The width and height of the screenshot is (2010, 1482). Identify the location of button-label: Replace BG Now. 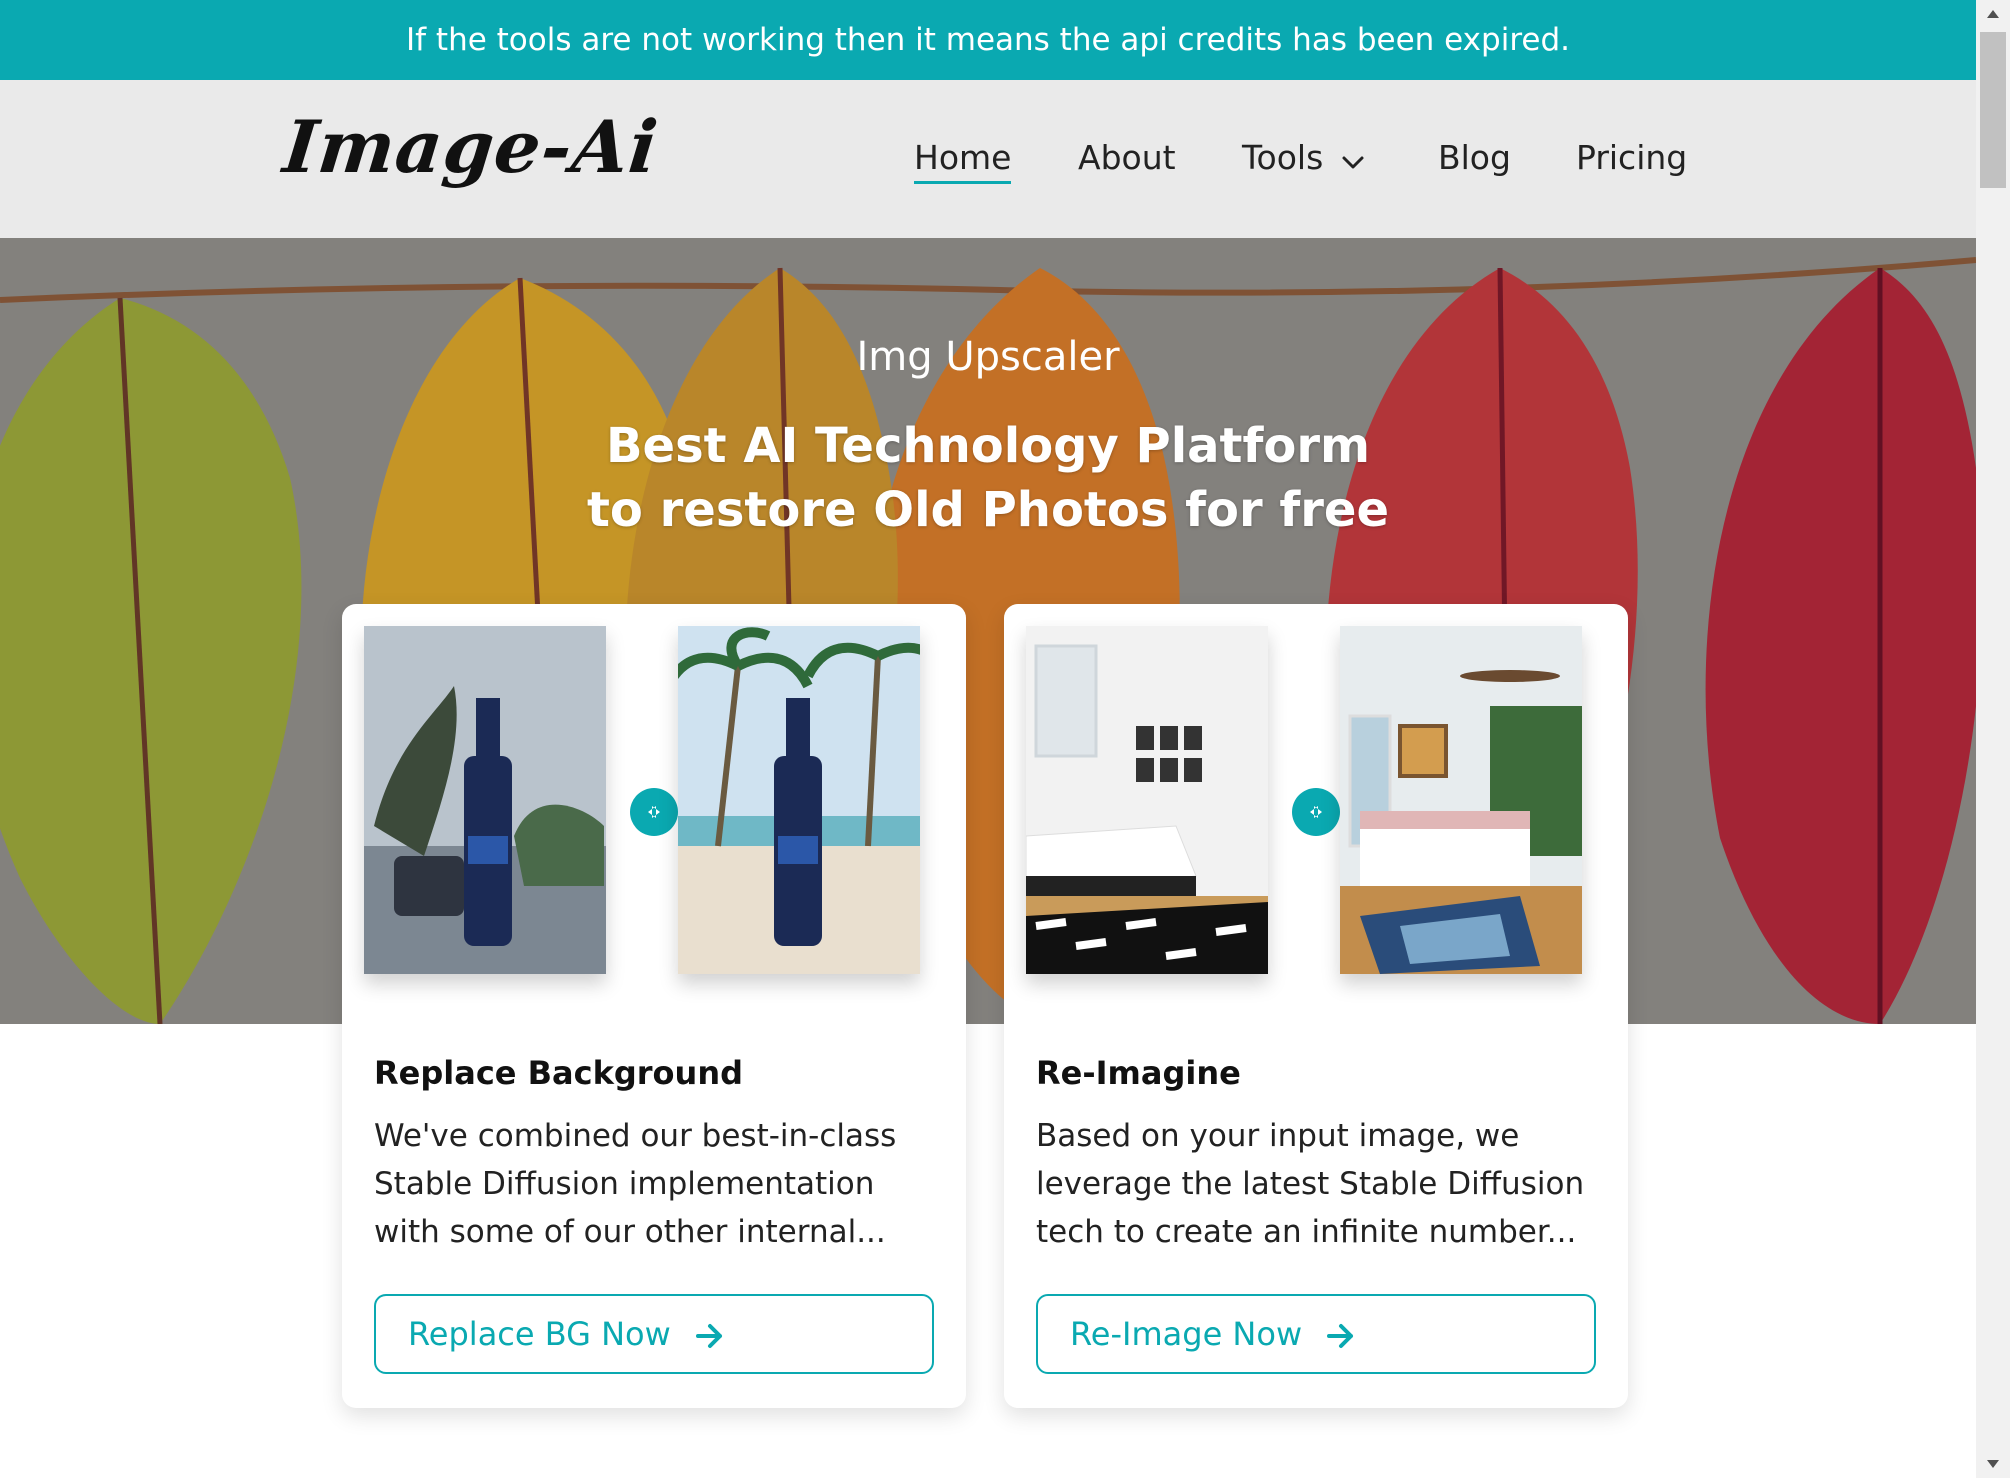
(539, 1334).